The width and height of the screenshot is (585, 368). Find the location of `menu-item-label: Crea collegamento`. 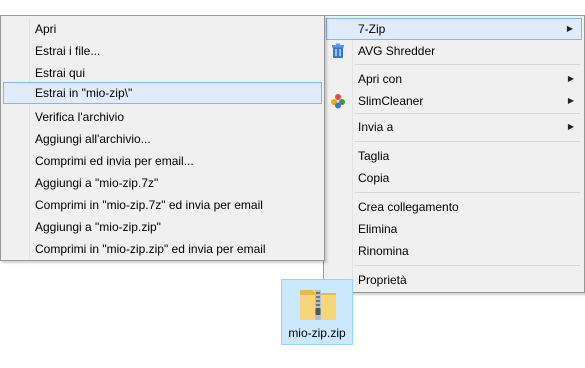

menu-item-label: Crea collegamento is located at coordinates (408, 207).